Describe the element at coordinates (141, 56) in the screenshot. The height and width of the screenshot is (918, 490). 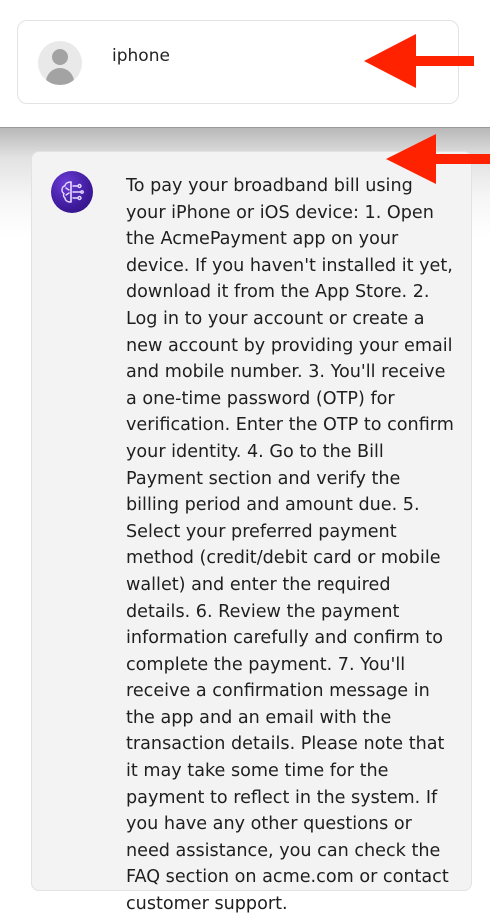
I see `user-query-text: iphone` at that location.